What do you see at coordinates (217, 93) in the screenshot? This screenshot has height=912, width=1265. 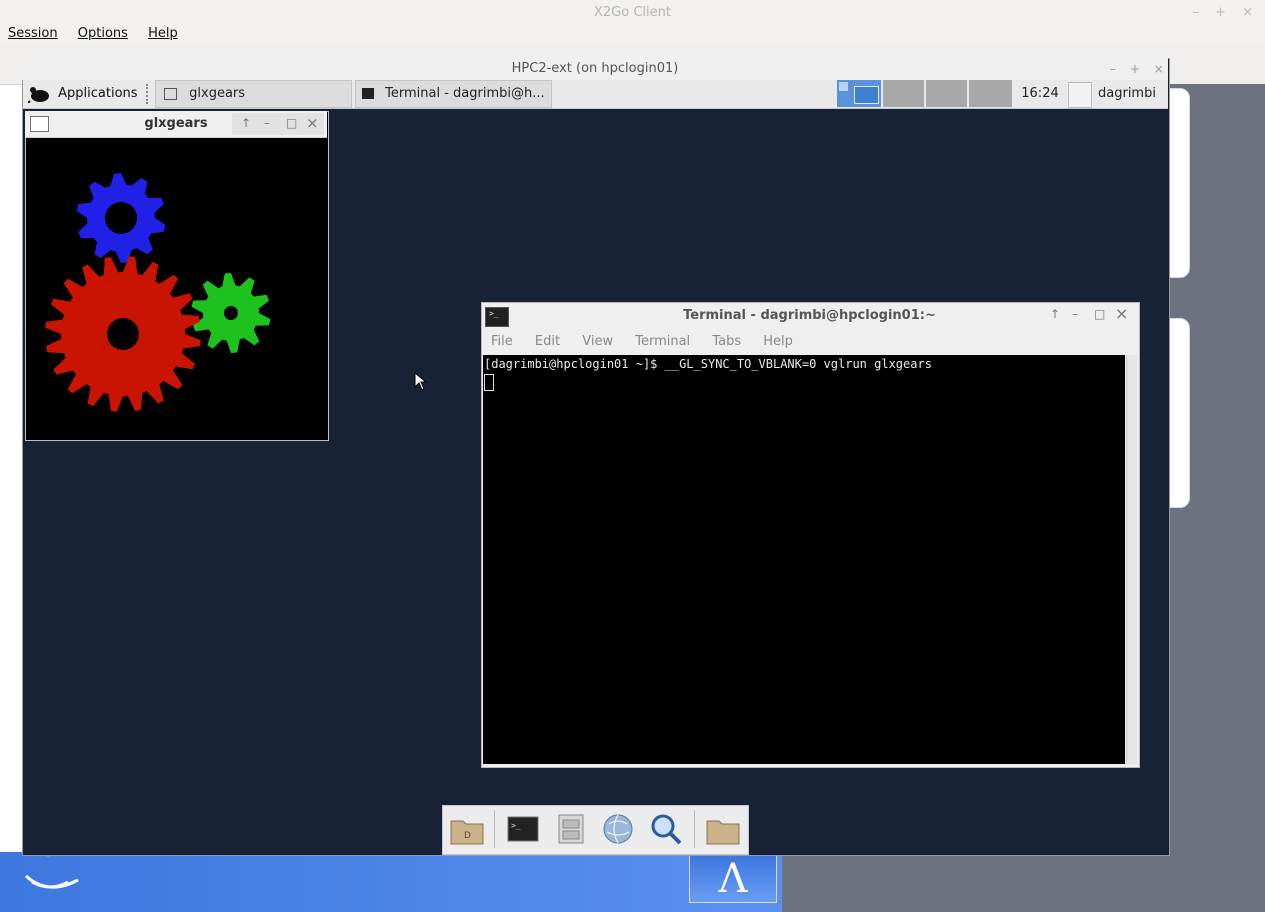 I see `task-label: glxgears` at bounding box center [217, 93].